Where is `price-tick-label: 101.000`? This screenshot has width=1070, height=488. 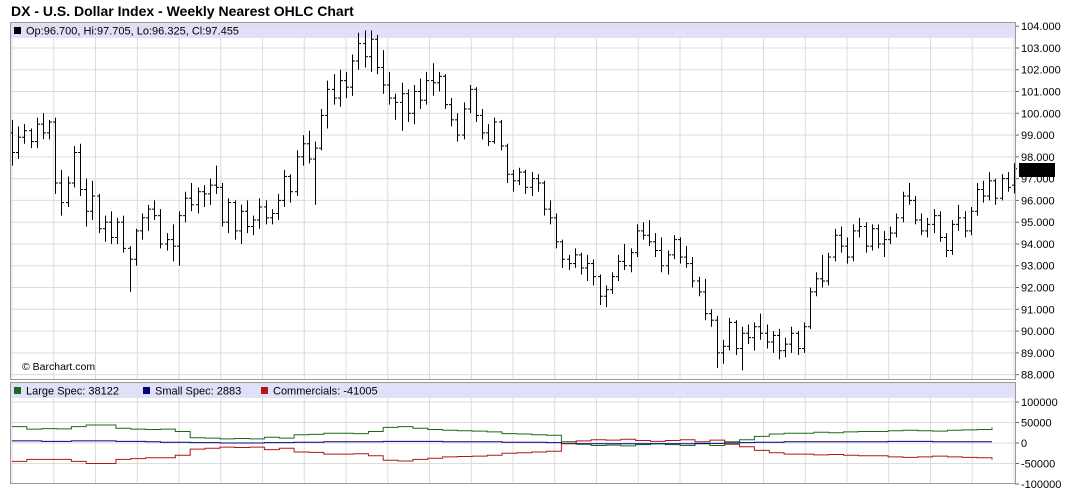
price-tick-label: 101.000 is located at coordinates (1041, 93).